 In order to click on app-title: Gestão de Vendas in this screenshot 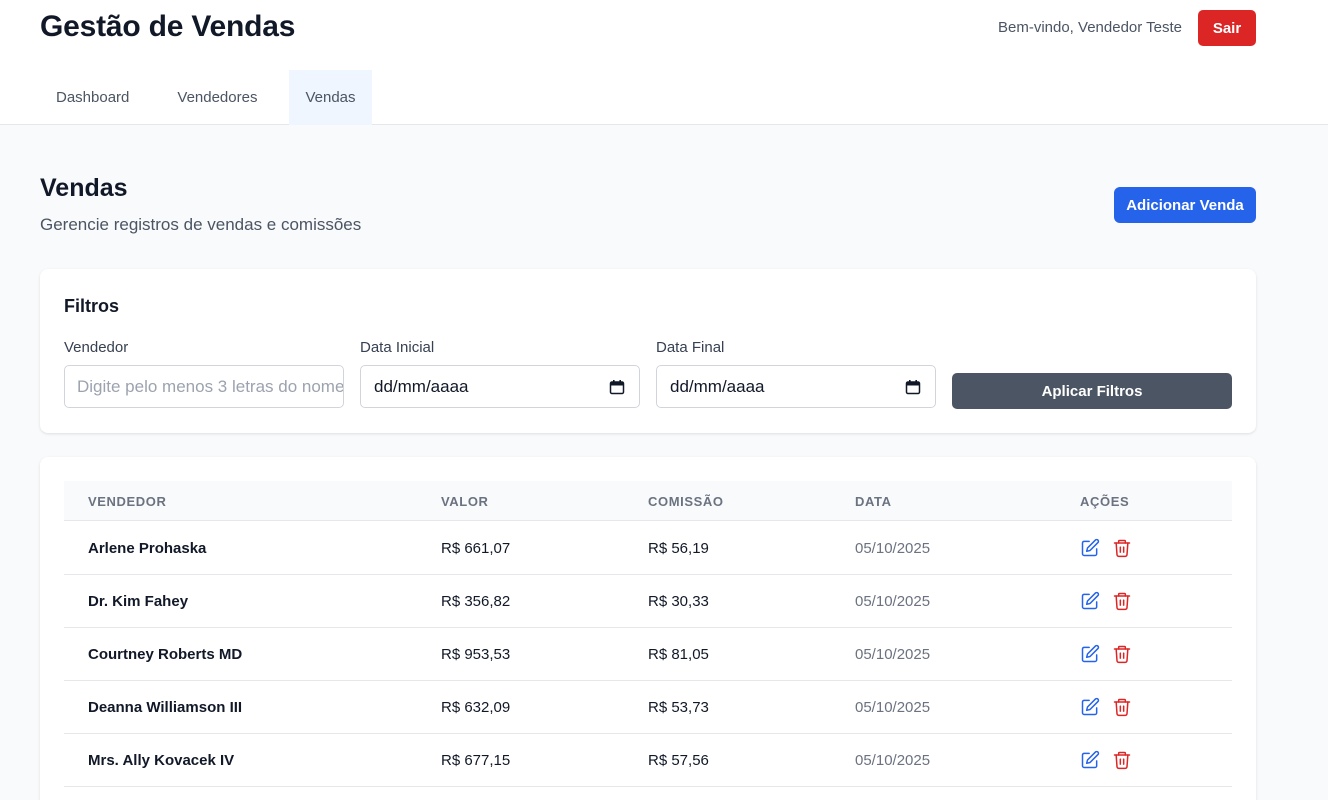, I will do `click(168, 26)`.